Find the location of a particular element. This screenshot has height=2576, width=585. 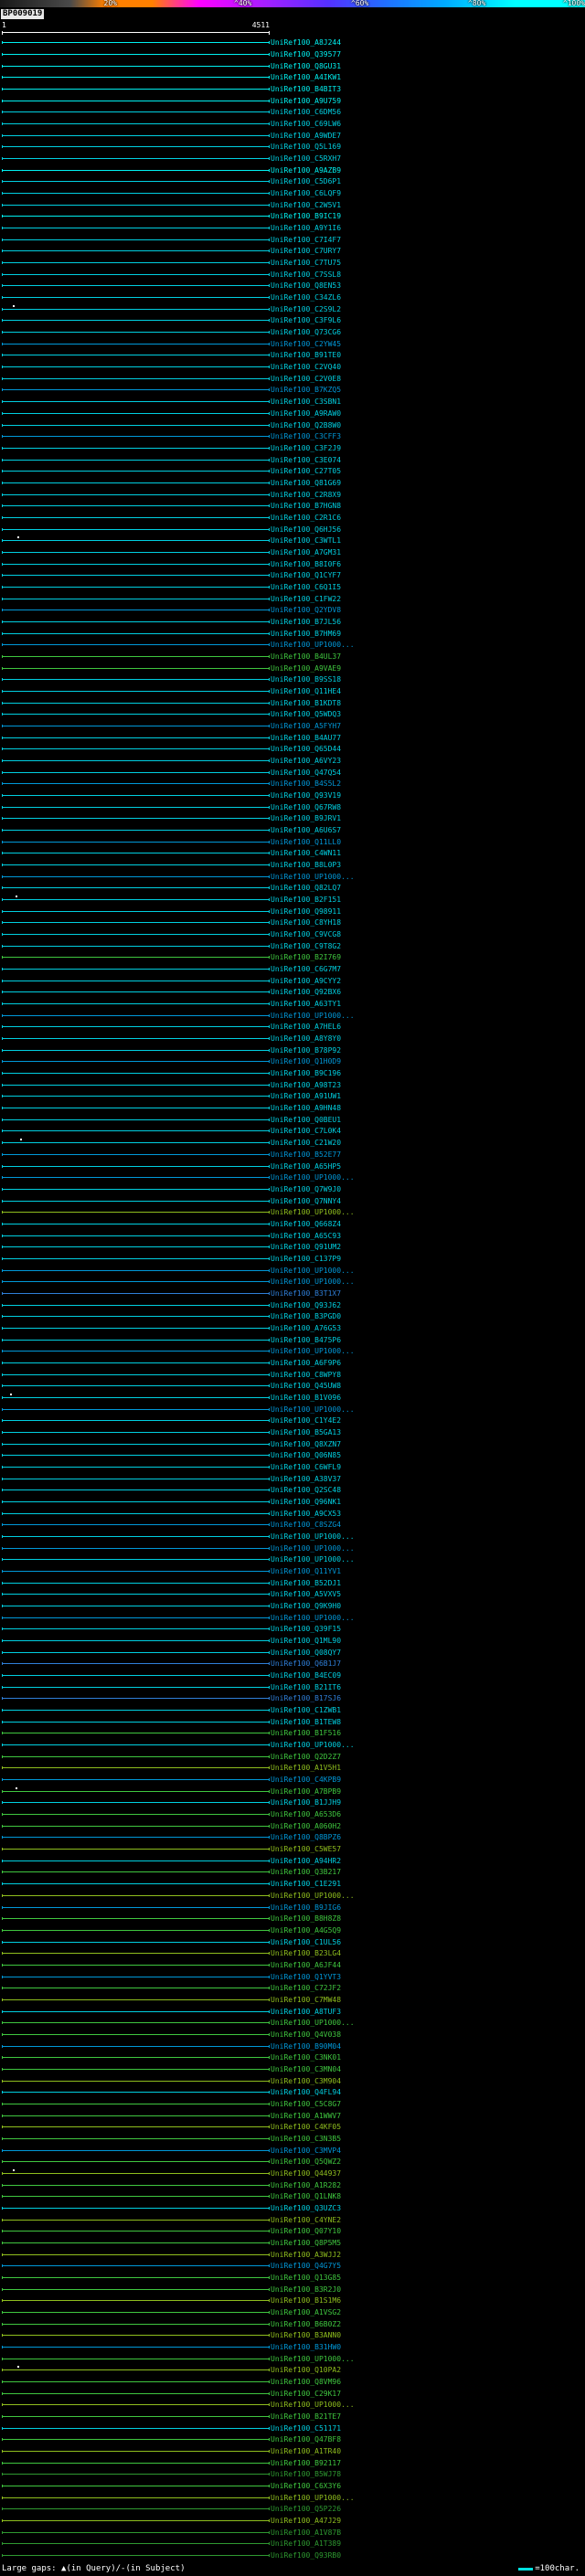

hit-label: UniRef100_C5C8G7 is located at coordinates (306, 2104).